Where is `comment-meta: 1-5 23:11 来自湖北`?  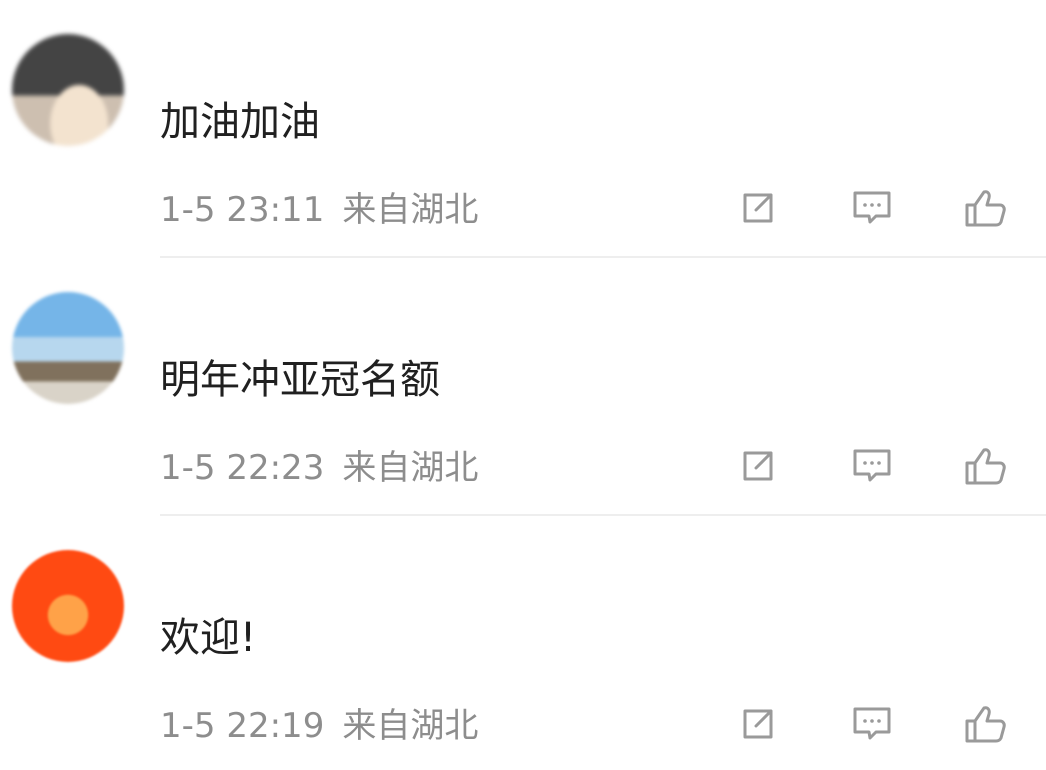
comment-meta: 1-5 23:11 来自湖北 is located at coordinates (319, 210).